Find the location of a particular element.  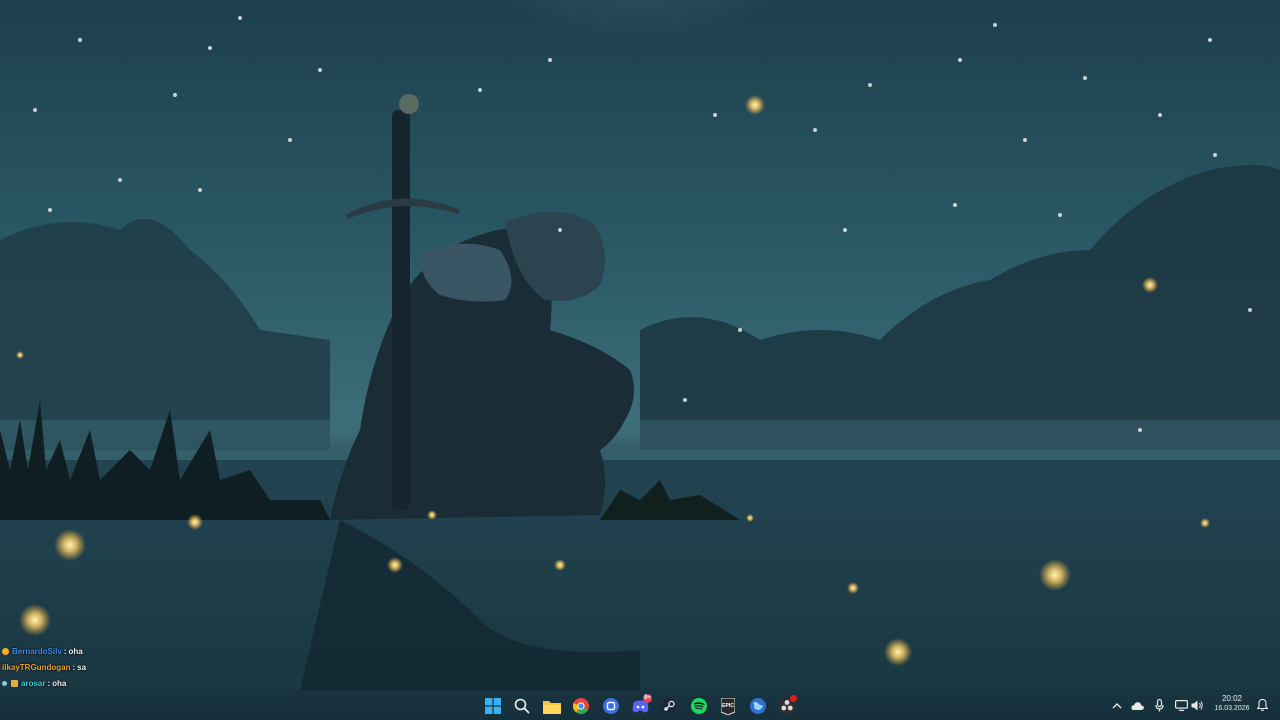

chat-message: ilkayTRGundogan : sa is located at coordinates (152, 667).